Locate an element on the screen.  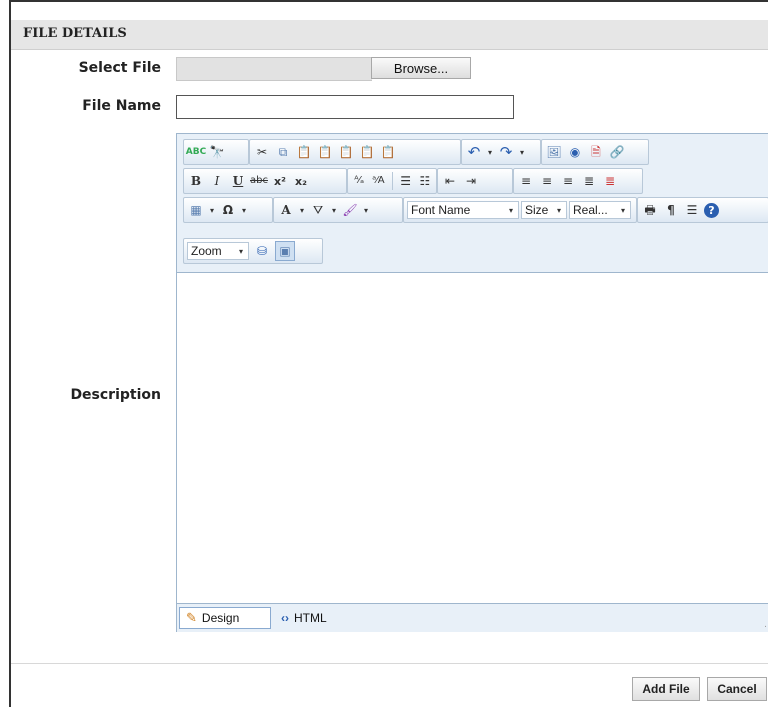
insert-line-icon: ☰ is located at coordinates (692, 210).